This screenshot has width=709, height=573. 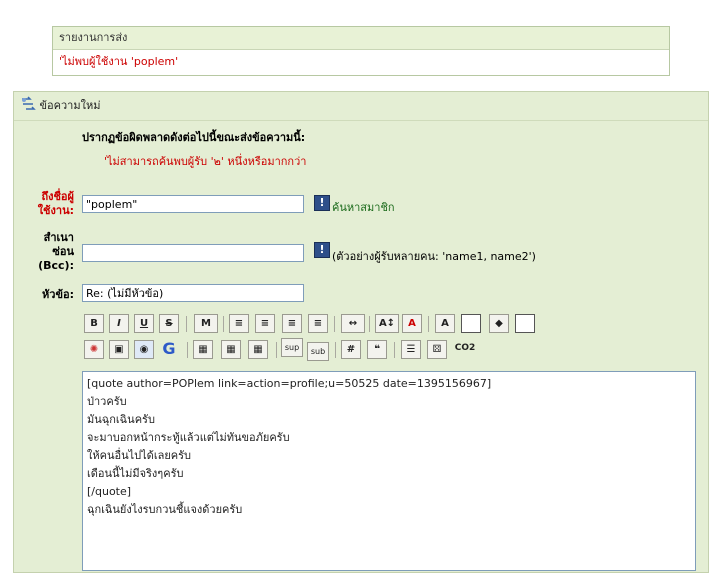 I want to click on to-label: ถึงชื่อผู้ ใช้งาน:, so click(x=55, y=203).